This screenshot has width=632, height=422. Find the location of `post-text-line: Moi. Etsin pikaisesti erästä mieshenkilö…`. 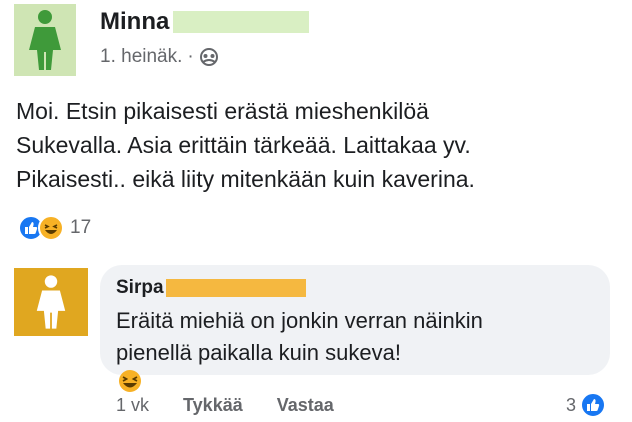

post-text-line: Moi. Etsin pikaisesti erästä mieshenkilö… is located at coordinates (222, 111).